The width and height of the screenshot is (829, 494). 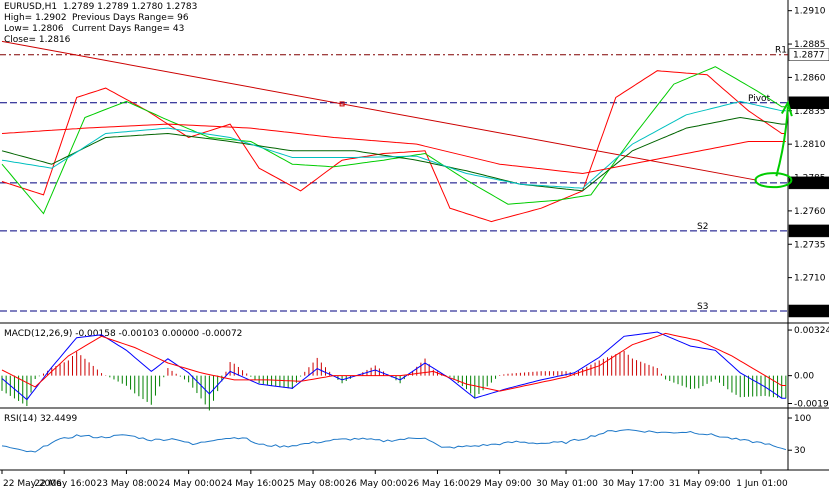 What do you see at coordinates (810, 279) in the screenshot?
I see `price-tick-label: 1.2710` at bounding box center [810, 279].